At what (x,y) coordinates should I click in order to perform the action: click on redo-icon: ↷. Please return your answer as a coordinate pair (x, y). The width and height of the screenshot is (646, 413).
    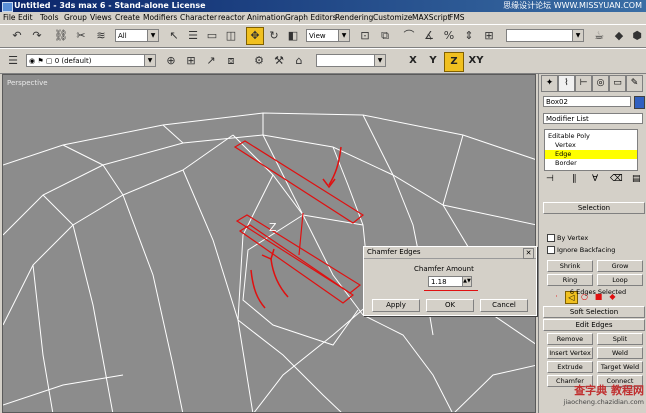
    Looking at the image, I should click on (37, 36).